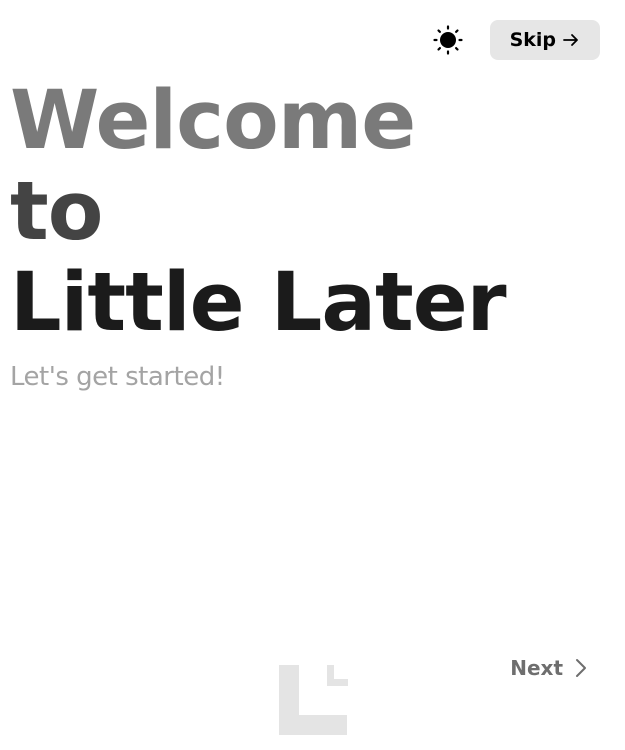 This screenshot has height=750, width=625. Describe the element at coordinates (213, 121) in the screenshot. I see `headline-line-1: Welcome` at that location.